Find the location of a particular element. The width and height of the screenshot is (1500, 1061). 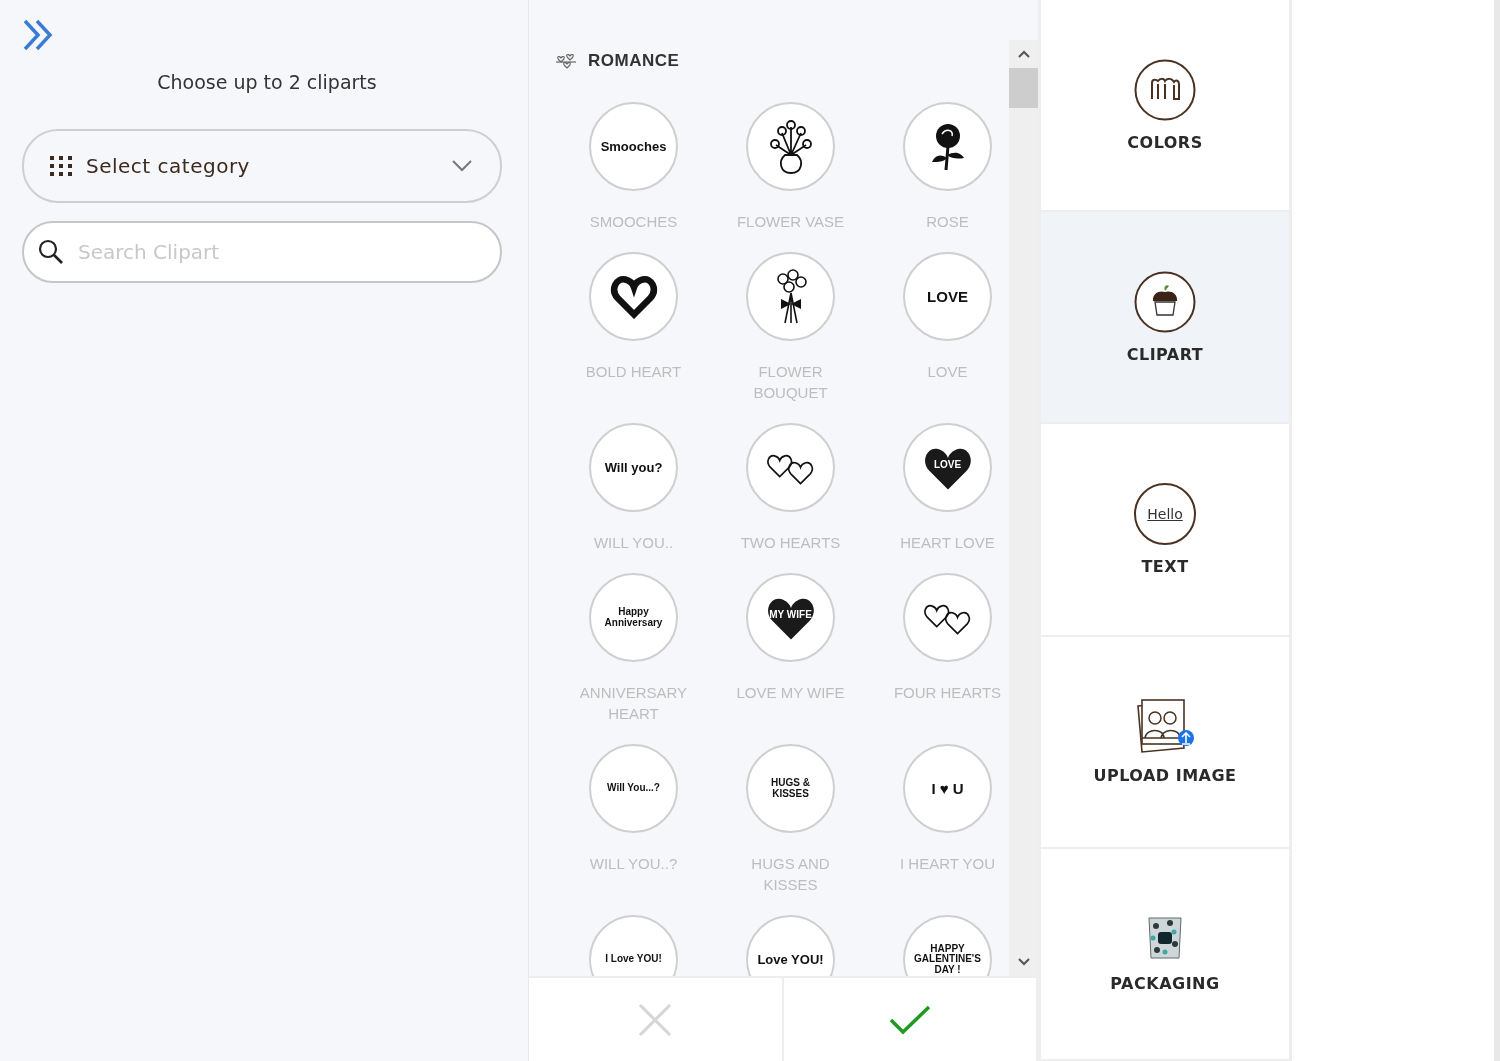

clipart-label: BOLD HEART is located at coordinates (633, 372).